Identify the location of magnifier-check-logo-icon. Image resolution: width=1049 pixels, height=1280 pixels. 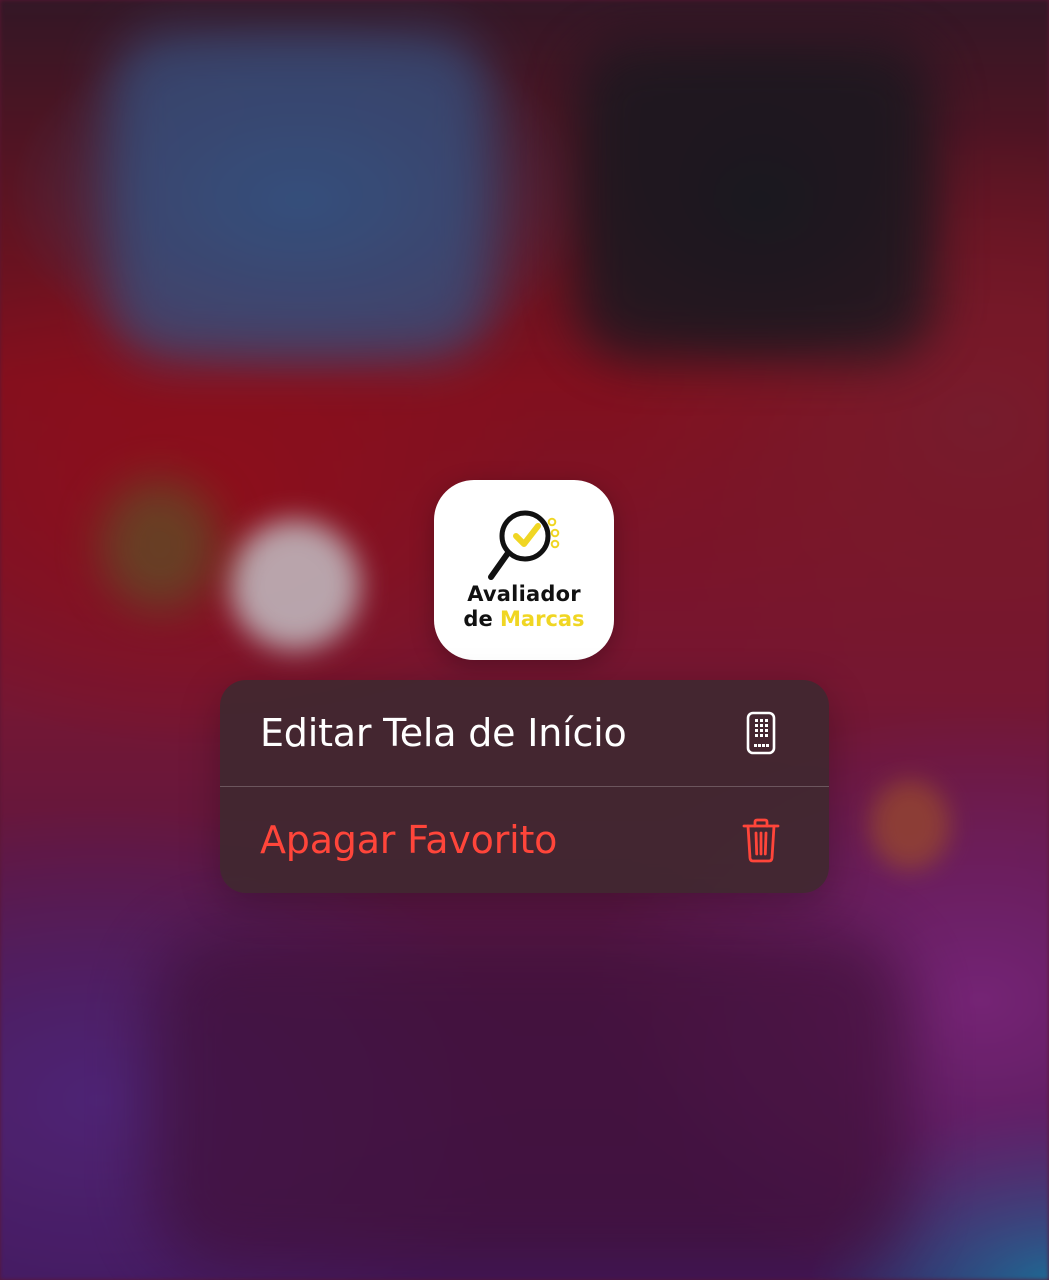
(524, 545).